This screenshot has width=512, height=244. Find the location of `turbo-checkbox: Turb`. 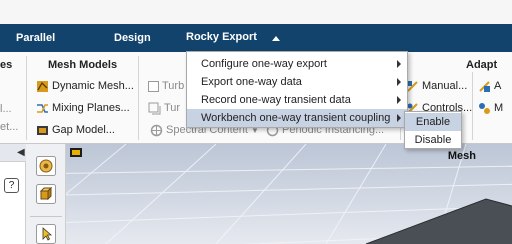

turbo-checkbox: Turb is located at coordinates (166, 86).